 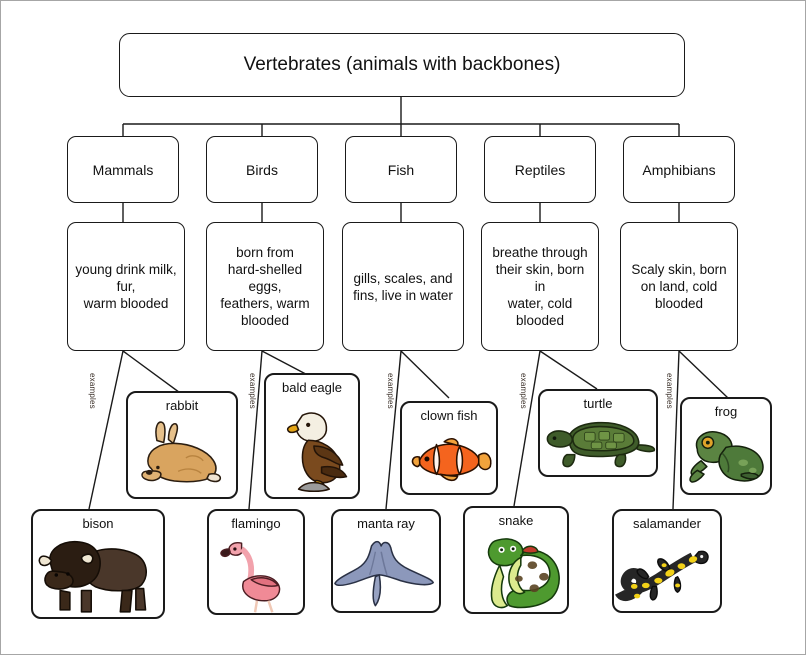 I want to click on category-node-birds: Birds, so click(x=262, y=169).